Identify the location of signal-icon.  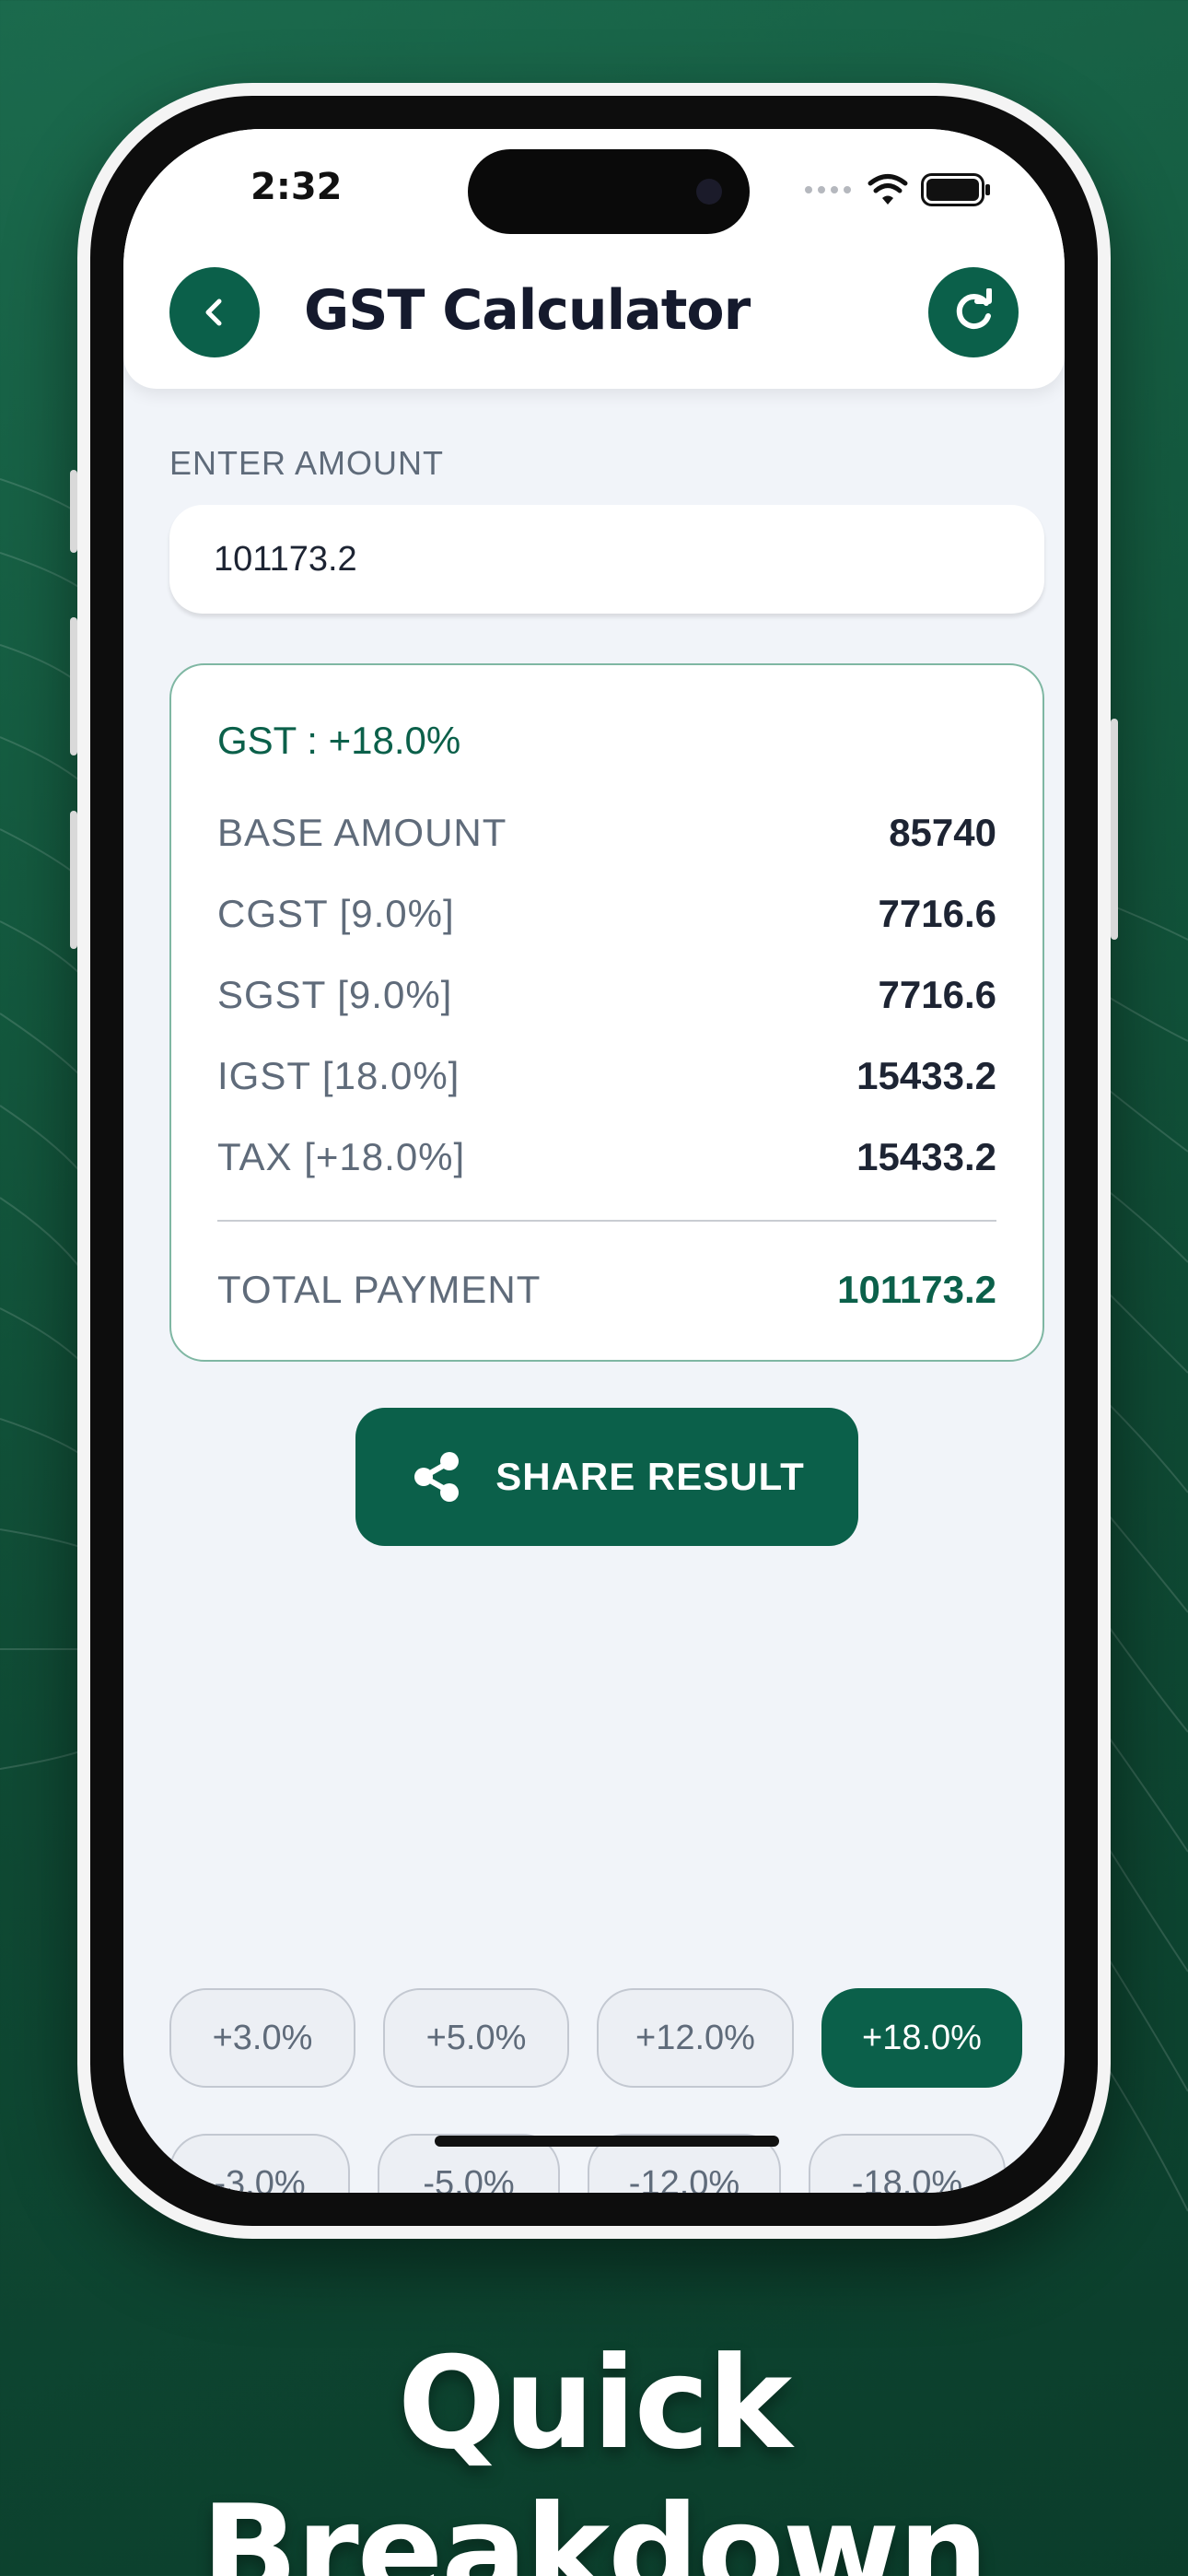
(828, 189).